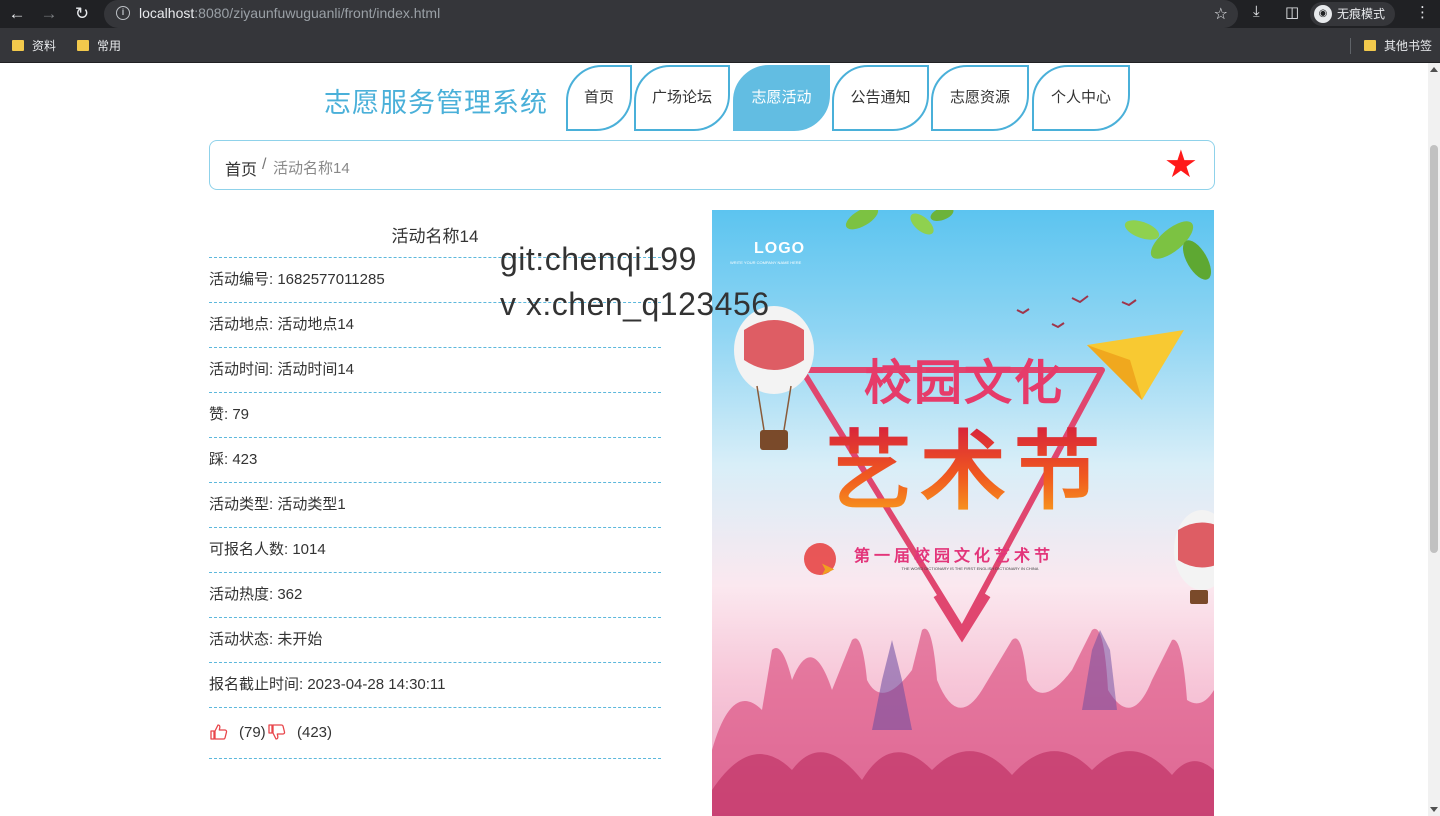  Describe the element at coordinates (435, 733) in the screenshot. I see `vote-row: (79) (423)` at that location.